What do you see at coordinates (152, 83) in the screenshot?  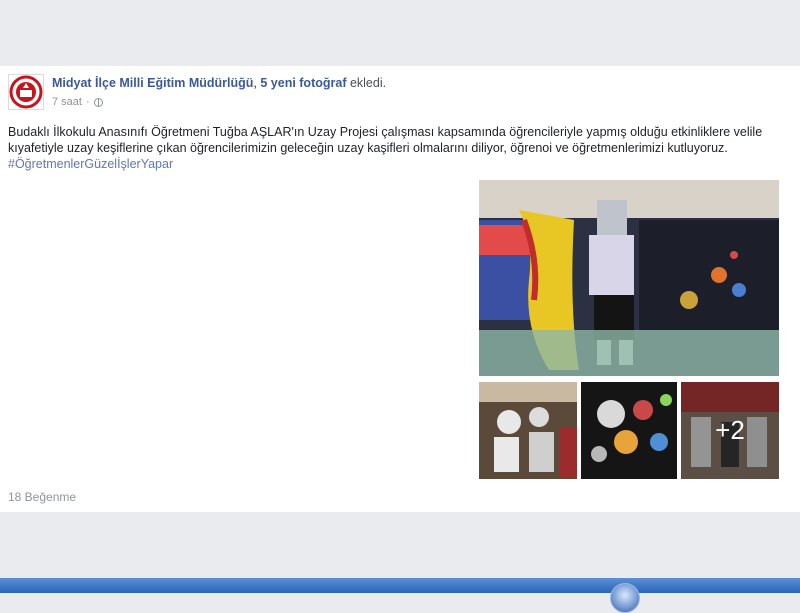 I see `page-name-link: Midyat İlçe Milli Eğitim Müdürlüğü` at bounding box center [152, 83].